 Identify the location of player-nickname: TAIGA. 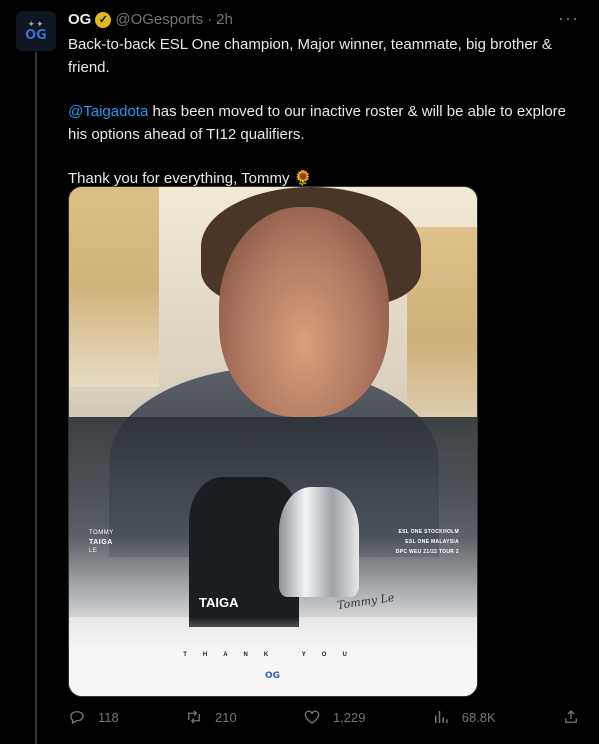
(101, 542).